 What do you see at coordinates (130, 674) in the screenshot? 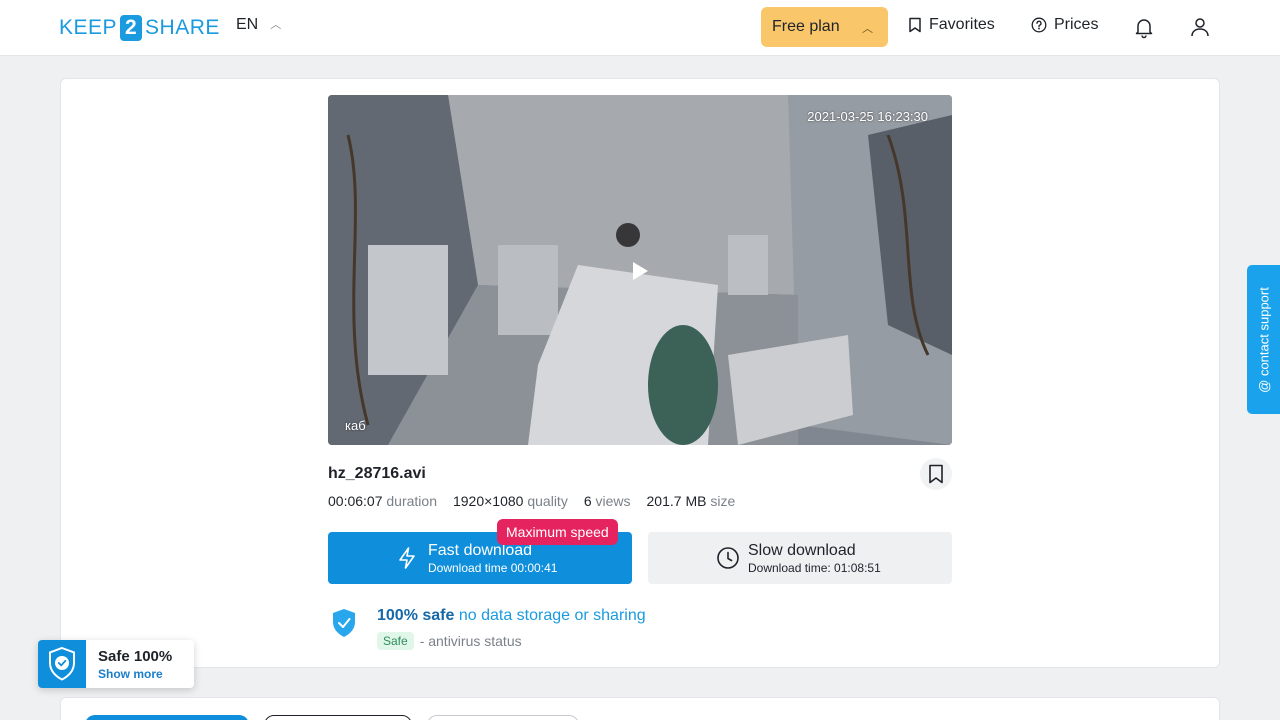
I see `show-more-link: Show more` at bounding box center [130, 674].